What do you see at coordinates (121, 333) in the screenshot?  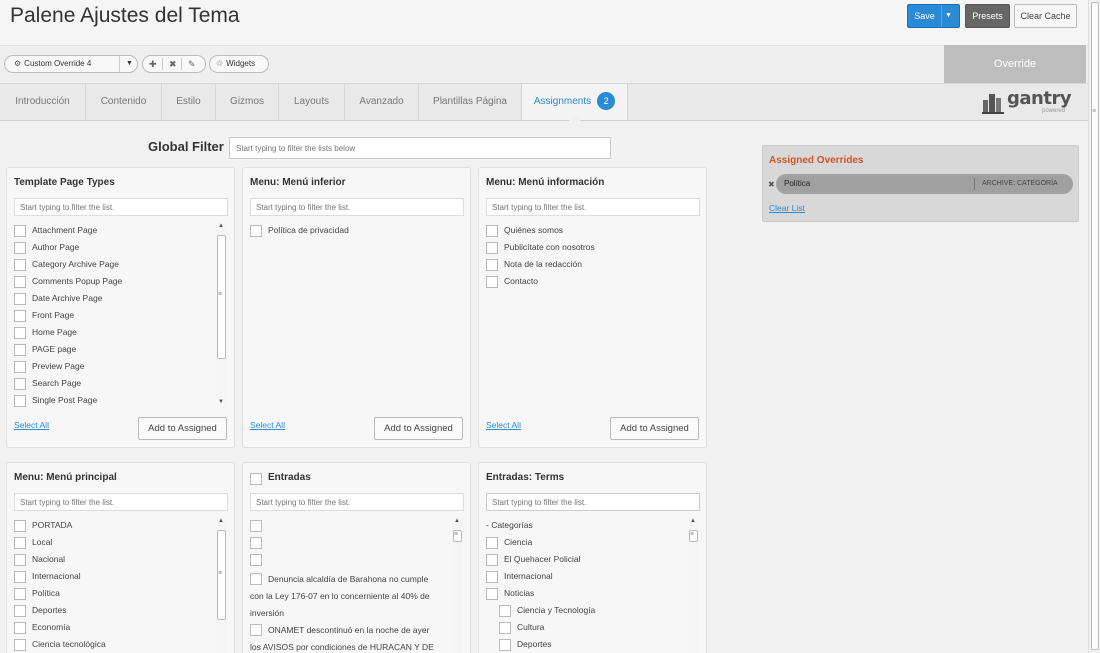 I see `list-item: Home Page` at bounding box center [121, 333].